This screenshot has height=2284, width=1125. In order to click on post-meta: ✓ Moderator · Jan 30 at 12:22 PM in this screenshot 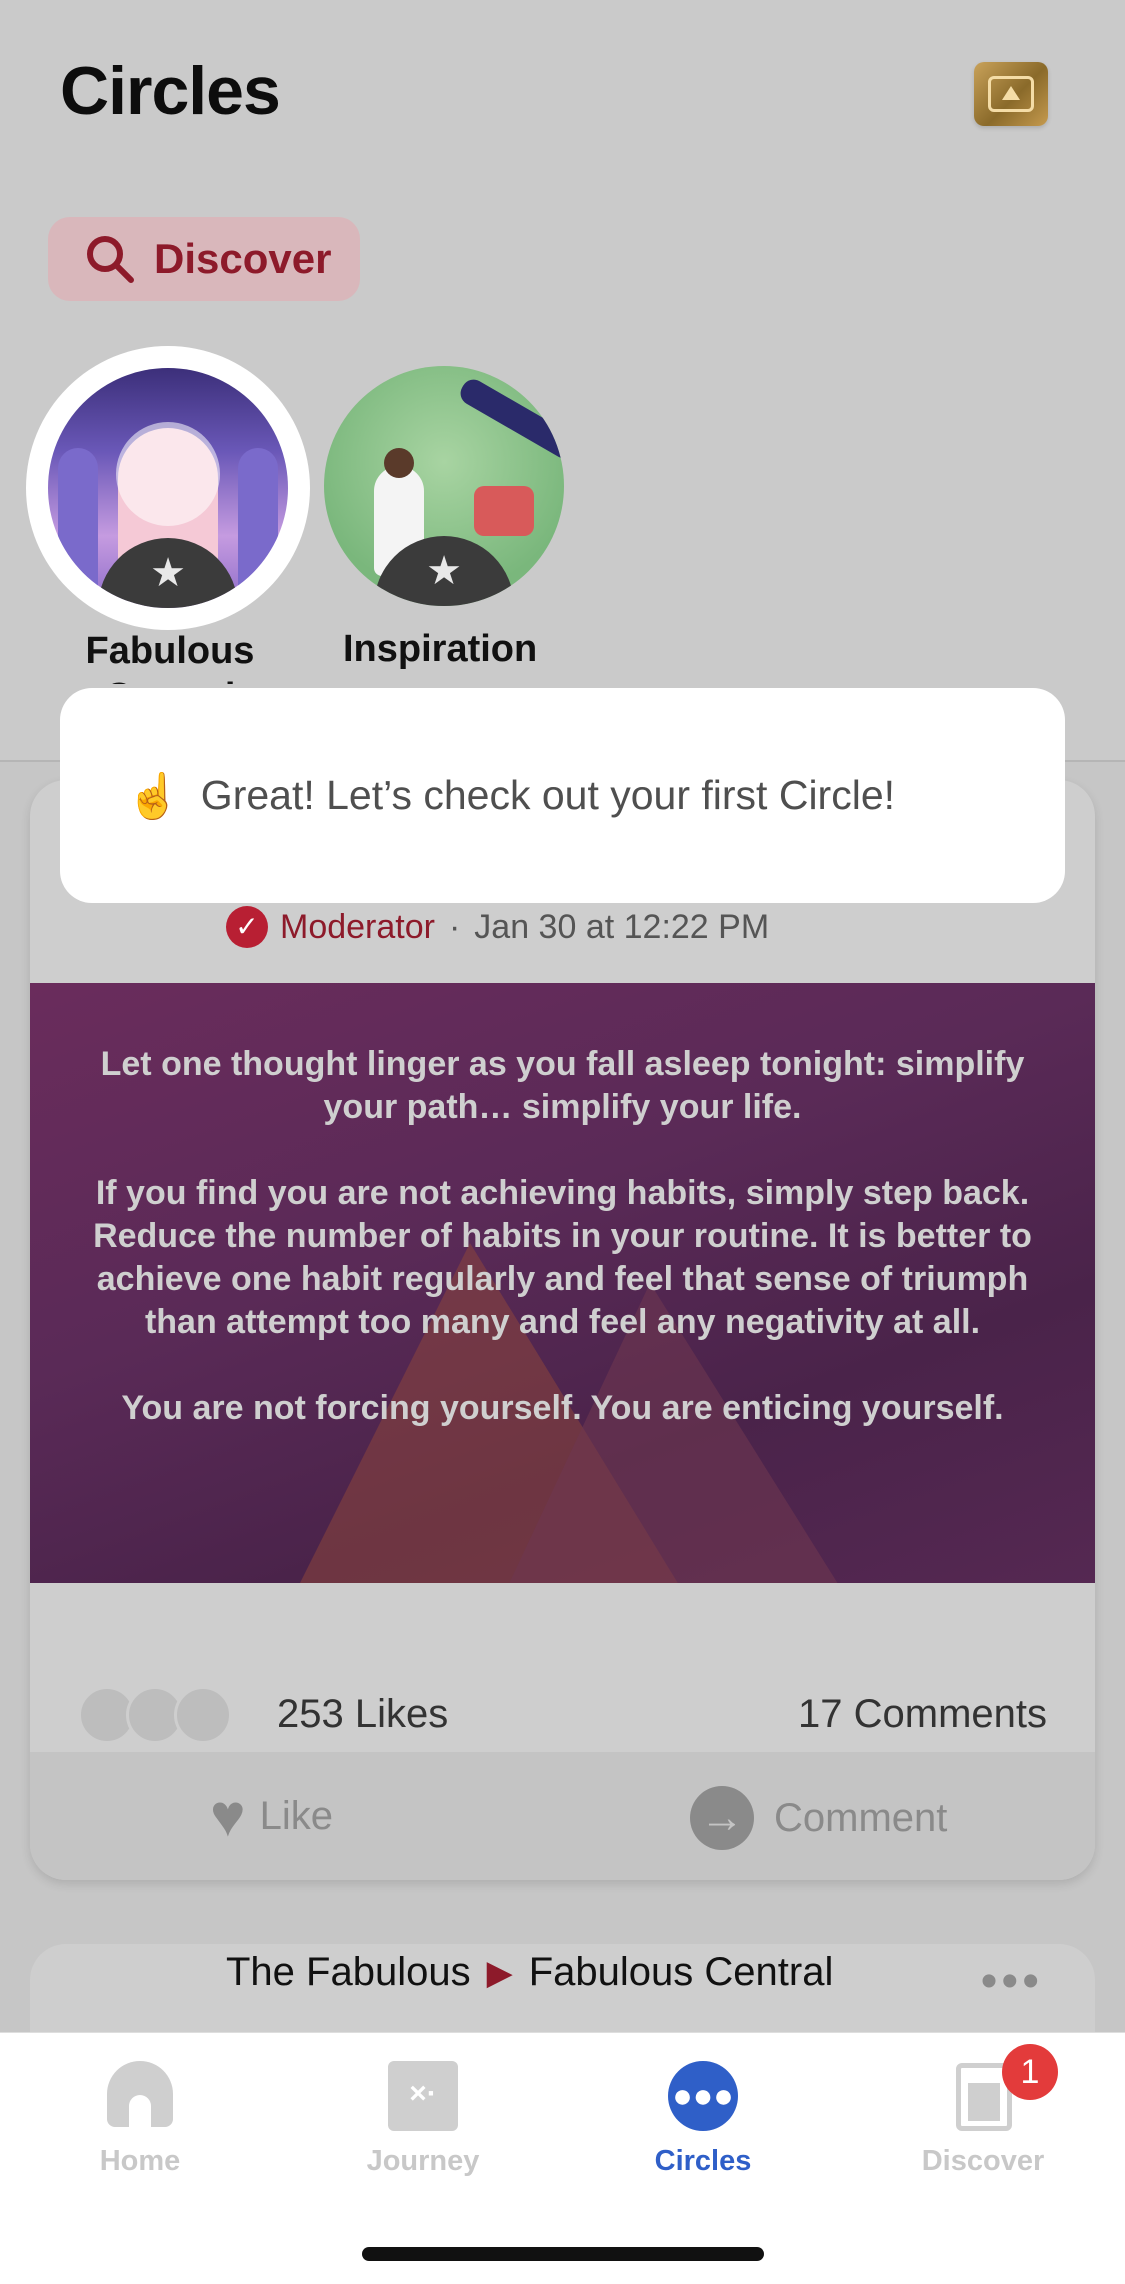, I will do `click(497, 927)`.